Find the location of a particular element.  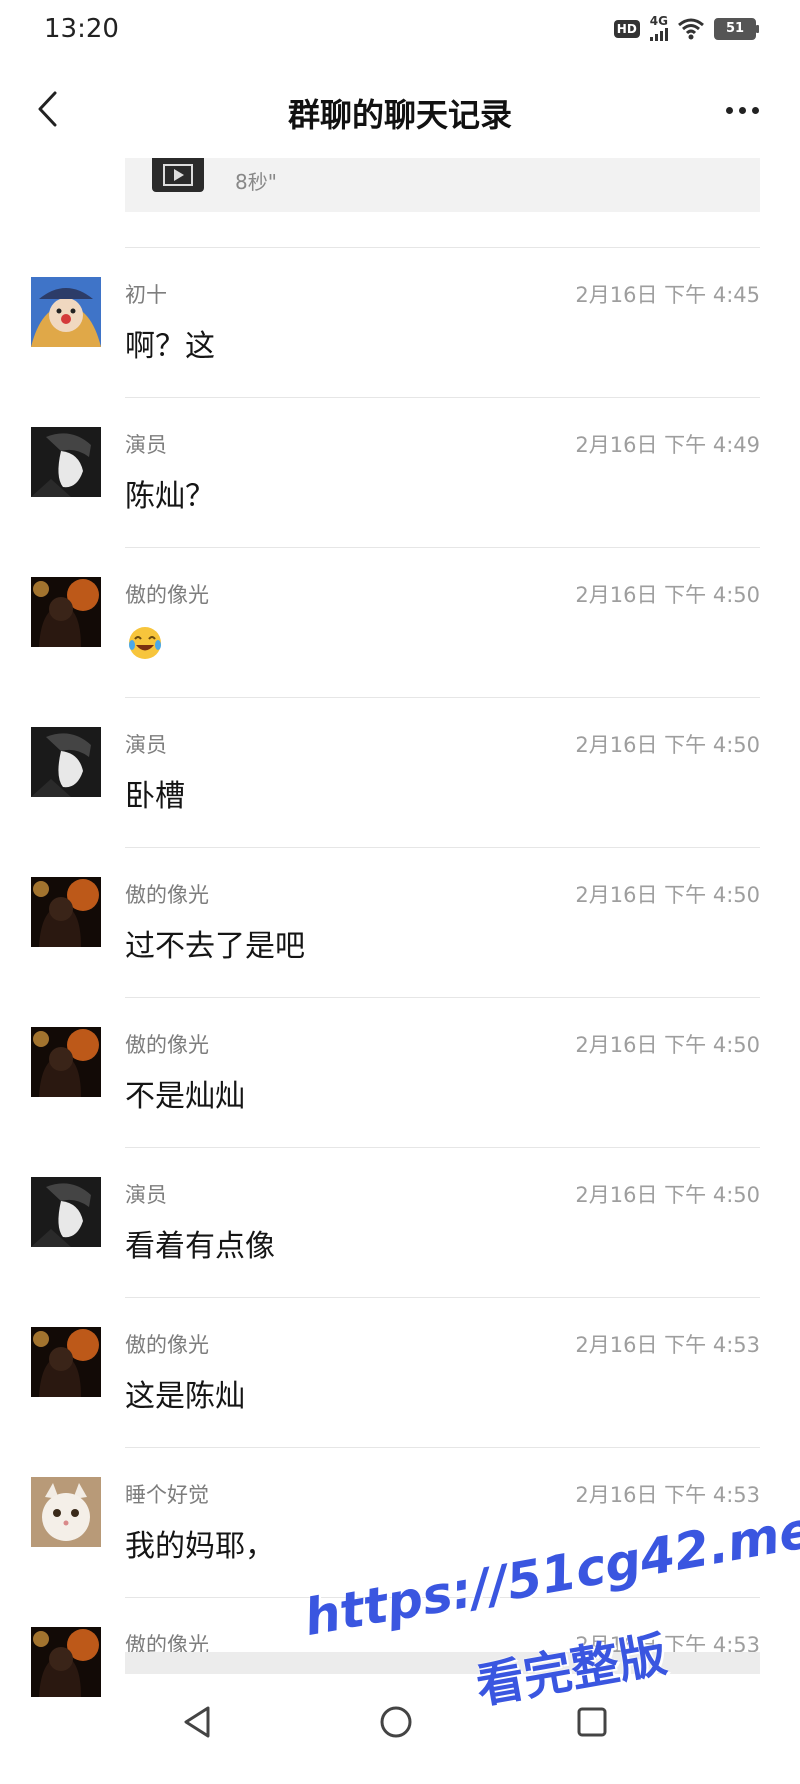

message-item: 演员 2月16日 下午 4:50 看着有点像 is located at coordinates (400, 1251).